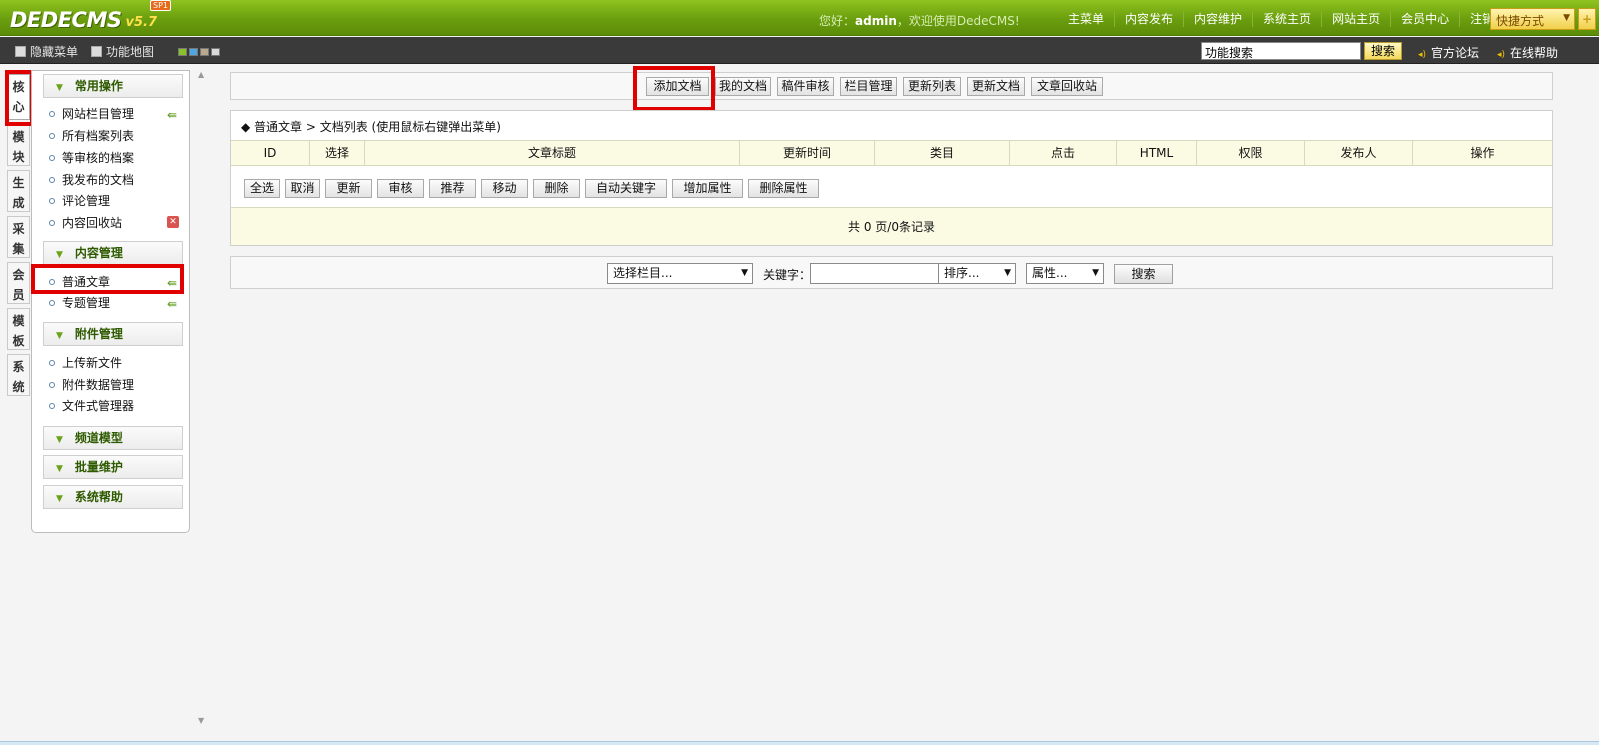 This screenshot has height=745, width=1599. I want to click on nav-content-publish: 内容发布, so click(1148, 19).